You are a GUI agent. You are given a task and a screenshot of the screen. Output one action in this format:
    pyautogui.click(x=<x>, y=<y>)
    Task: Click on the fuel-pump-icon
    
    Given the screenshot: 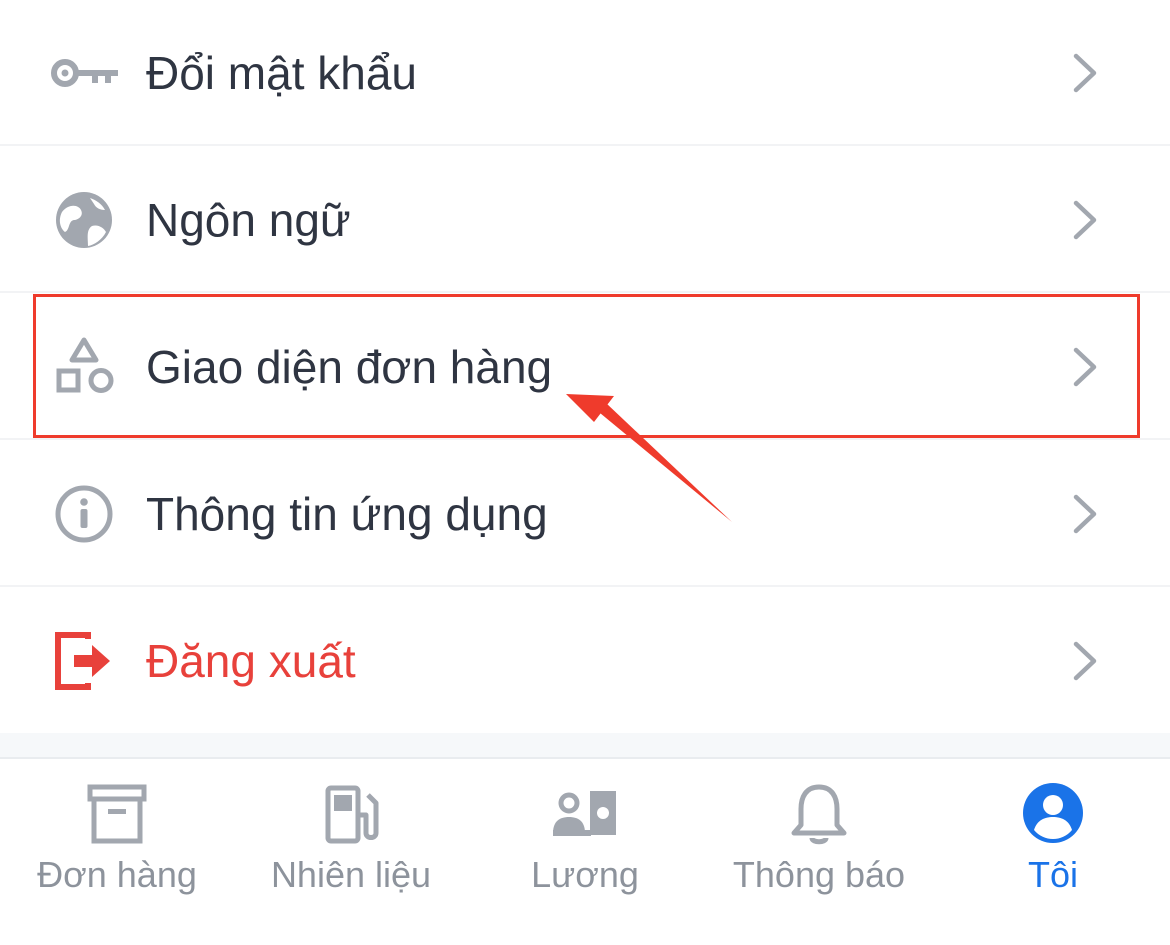 What is the action you would take?
    pyautogui.click(x=351, y=815)
    